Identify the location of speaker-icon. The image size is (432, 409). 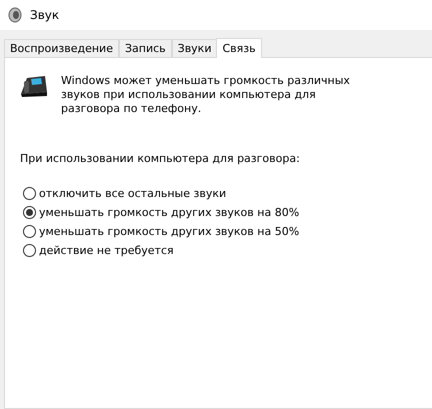
(15, 15).